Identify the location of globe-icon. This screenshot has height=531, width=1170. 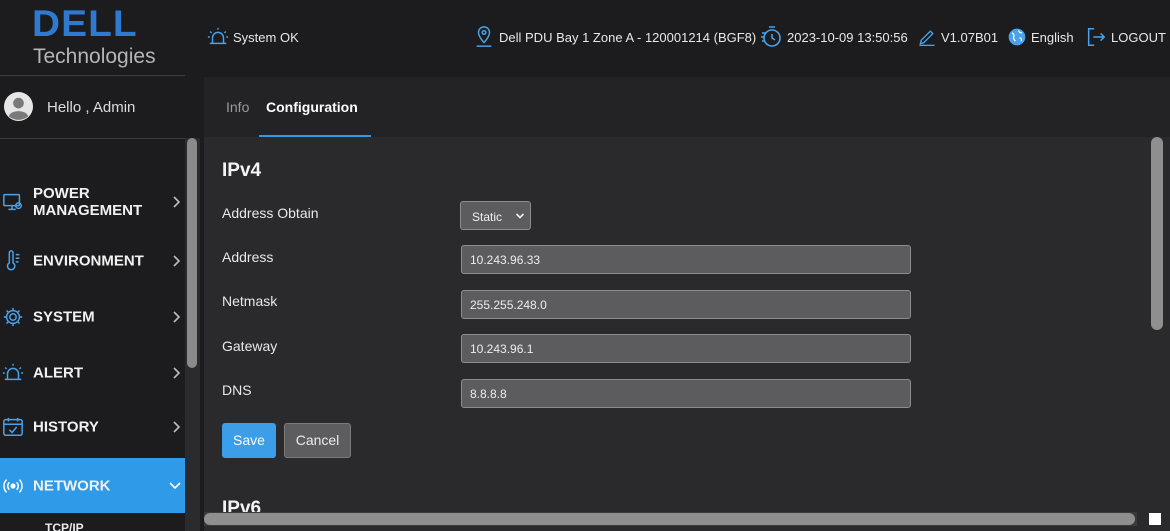
(1017, 37).